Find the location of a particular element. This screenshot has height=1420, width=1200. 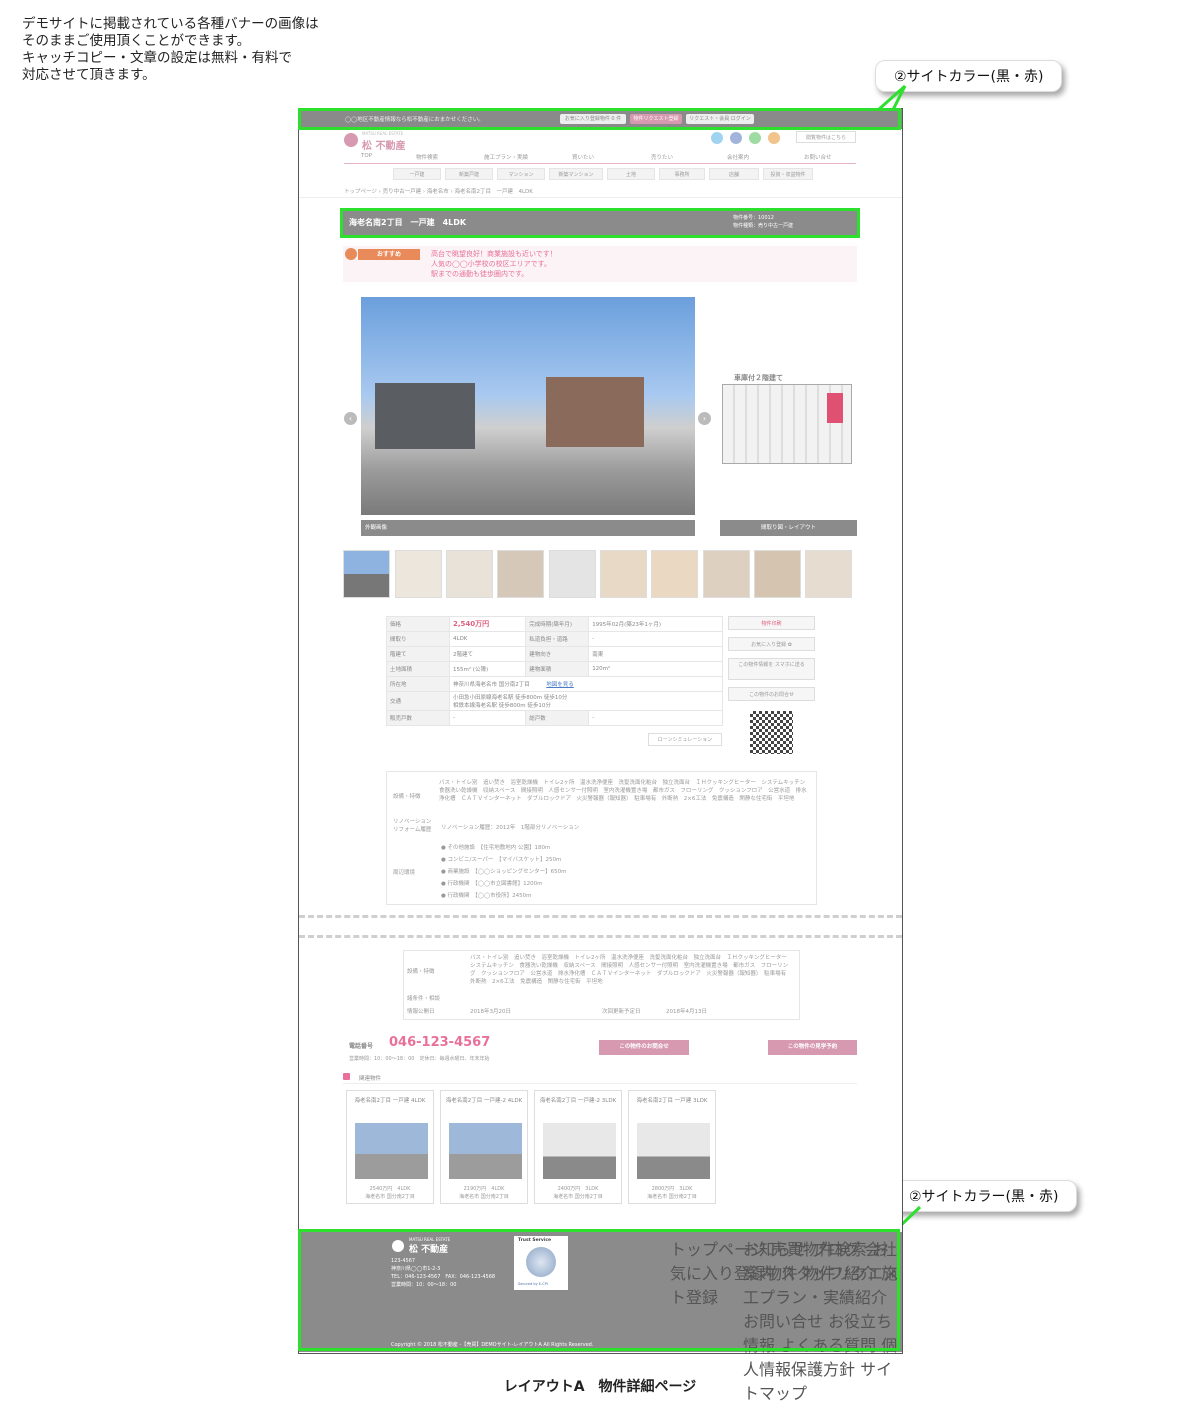

map-link: 地図を見る is located at coordinates (560, 685).